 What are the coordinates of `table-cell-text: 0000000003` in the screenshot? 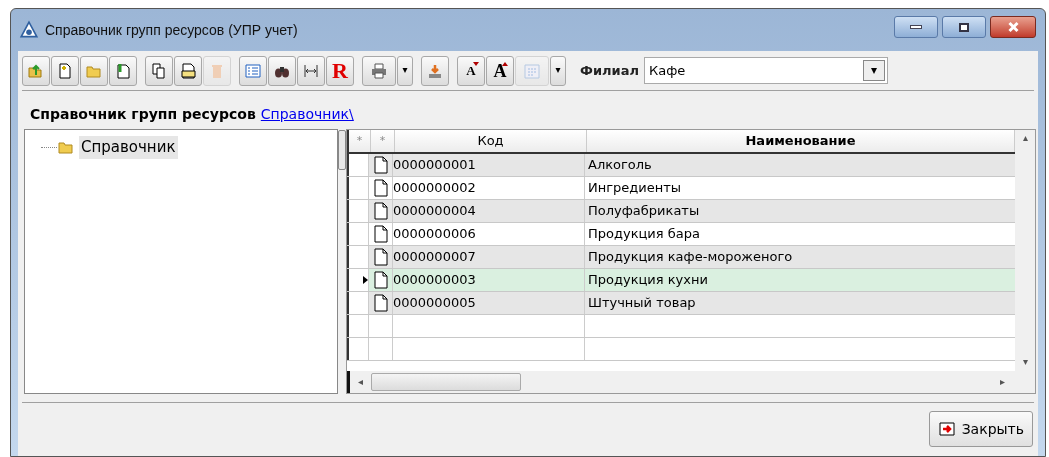 It's located at (434, 280).